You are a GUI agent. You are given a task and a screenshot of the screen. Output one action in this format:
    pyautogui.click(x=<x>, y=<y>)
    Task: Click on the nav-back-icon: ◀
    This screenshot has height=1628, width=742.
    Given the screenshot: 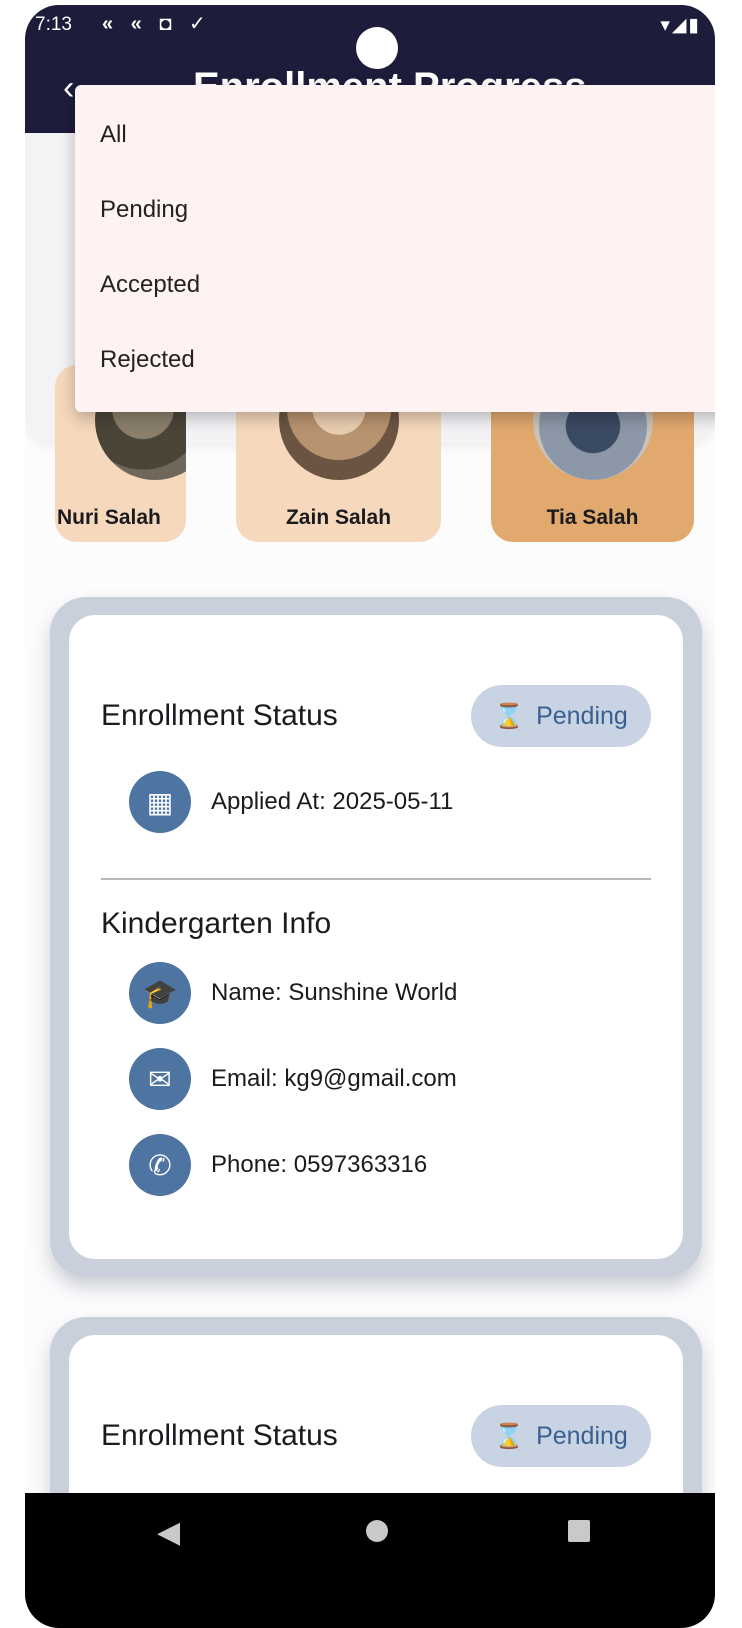 What is the action you would take?
    pyautogui.click(x=168, y=1532)
    